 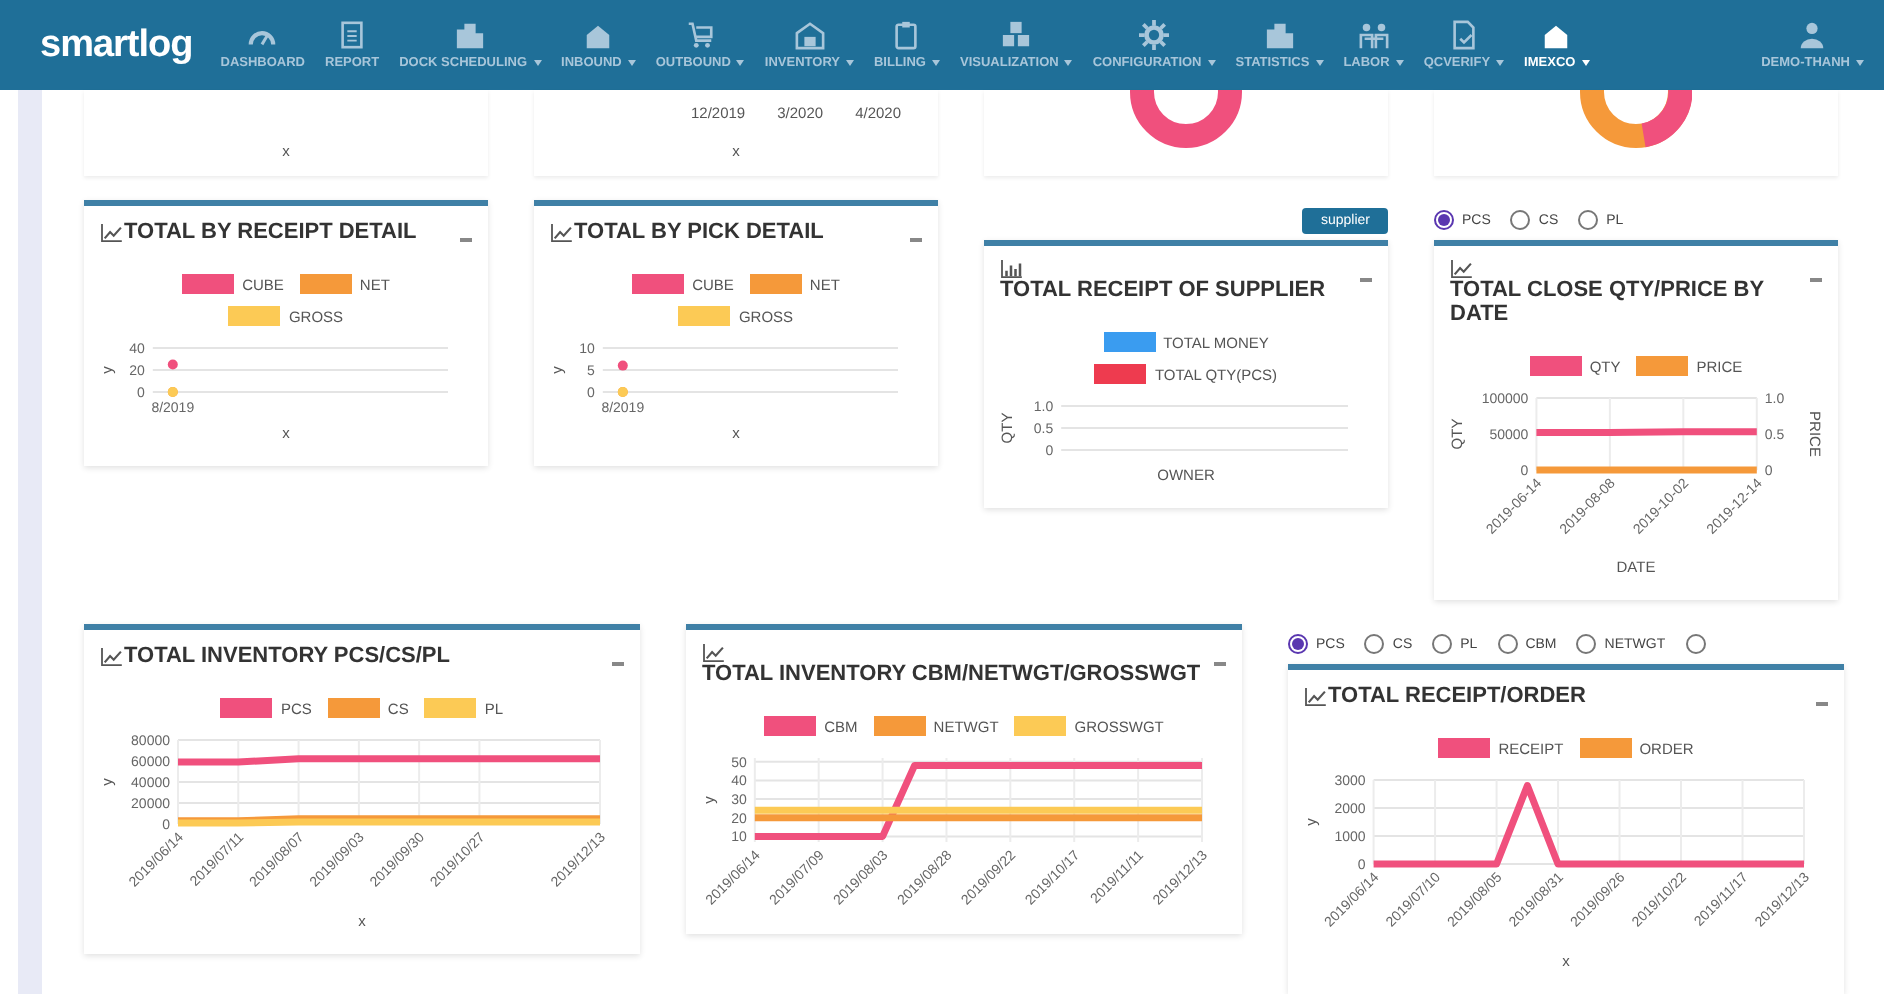 What do you see at coordinates (951, 674) in the screenshot?
I see `card-title: TOTAL INVENTORY CBM/NETWGT/GROSSWGT` at bounding box center [951, 674].